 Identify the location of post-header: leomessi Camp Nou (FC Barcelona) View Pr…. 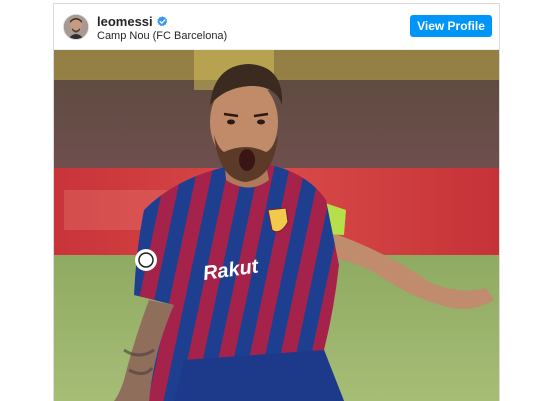
(276, 27).